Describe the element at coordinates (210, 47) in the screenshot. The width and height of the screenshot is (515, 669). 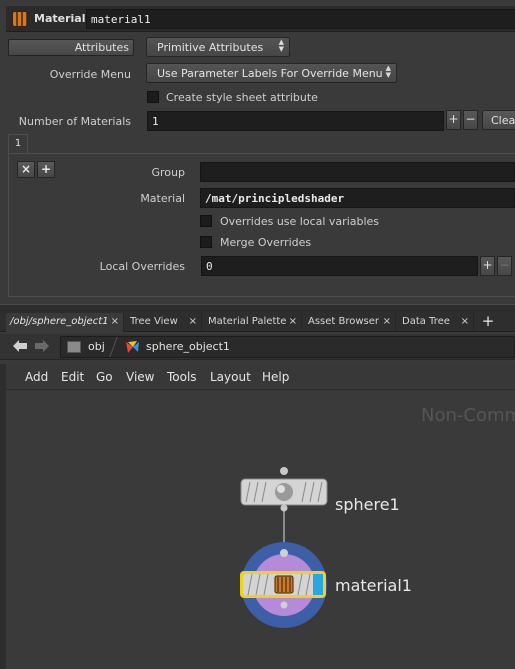
I see `attribute-class-value: Primitive Attributes` at that location.